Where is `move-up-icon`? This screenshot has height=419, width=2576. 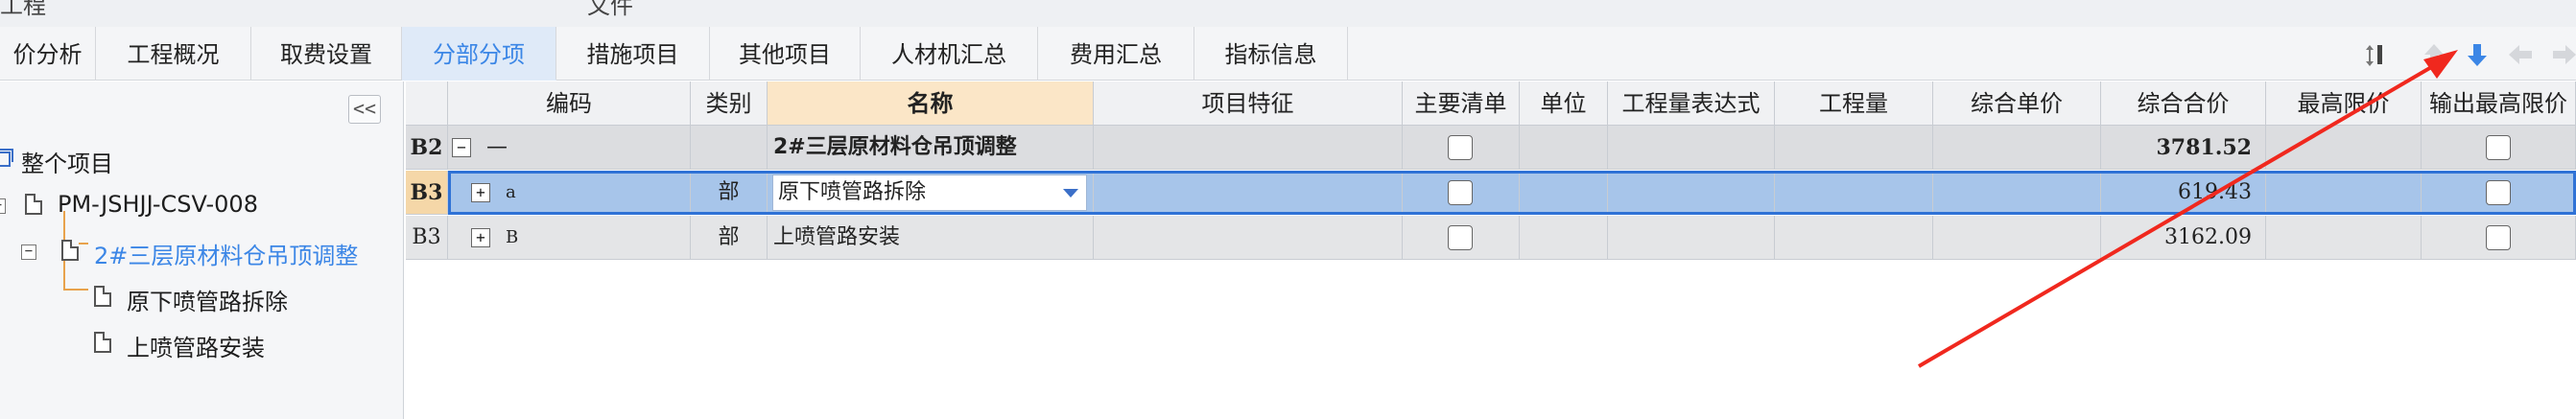 move-up-icon is located at coordinates (2434, 54).